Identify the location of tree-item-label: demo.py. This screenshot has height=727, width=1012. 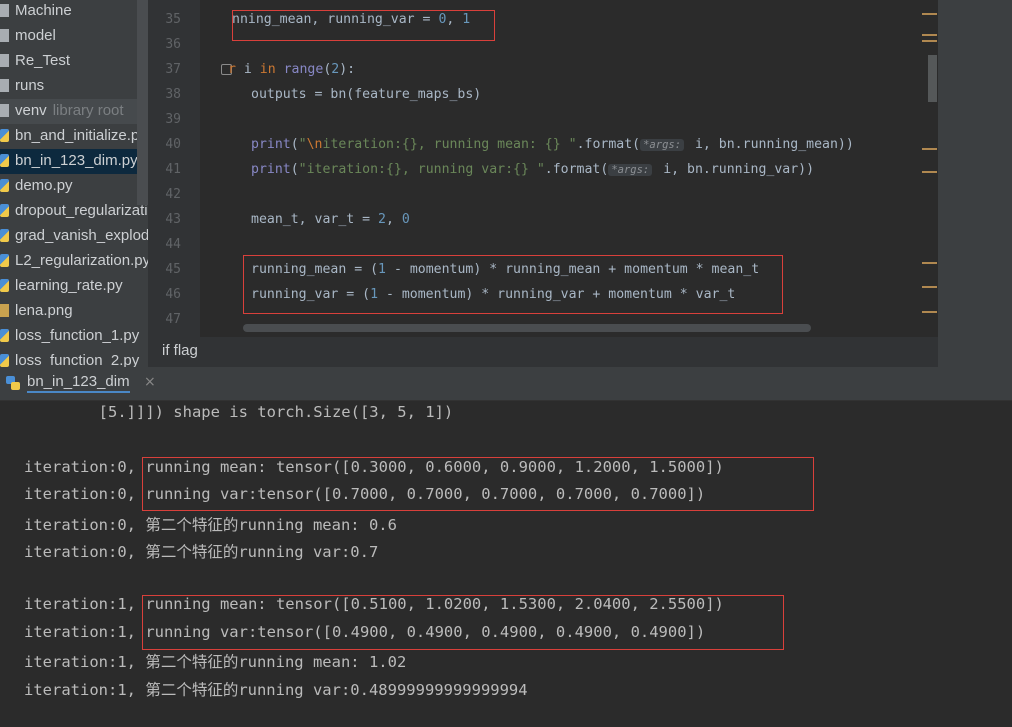
(44, 185).